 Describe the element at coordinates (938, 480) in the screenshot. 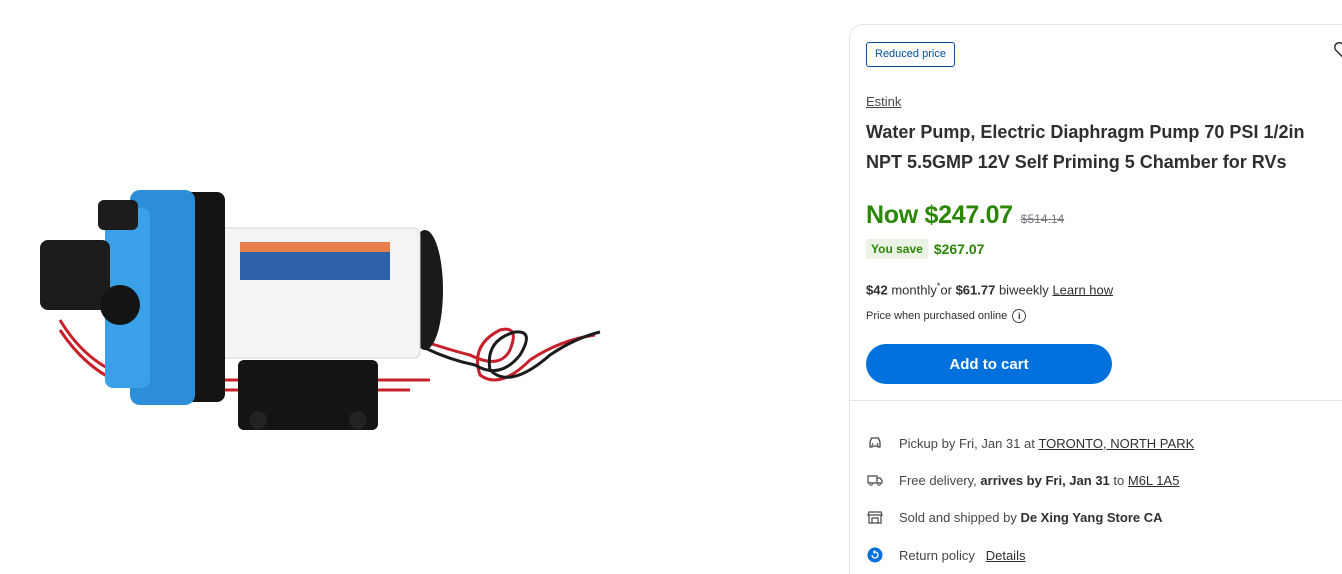

I see `delivery-label: Free delivery,` at that location.